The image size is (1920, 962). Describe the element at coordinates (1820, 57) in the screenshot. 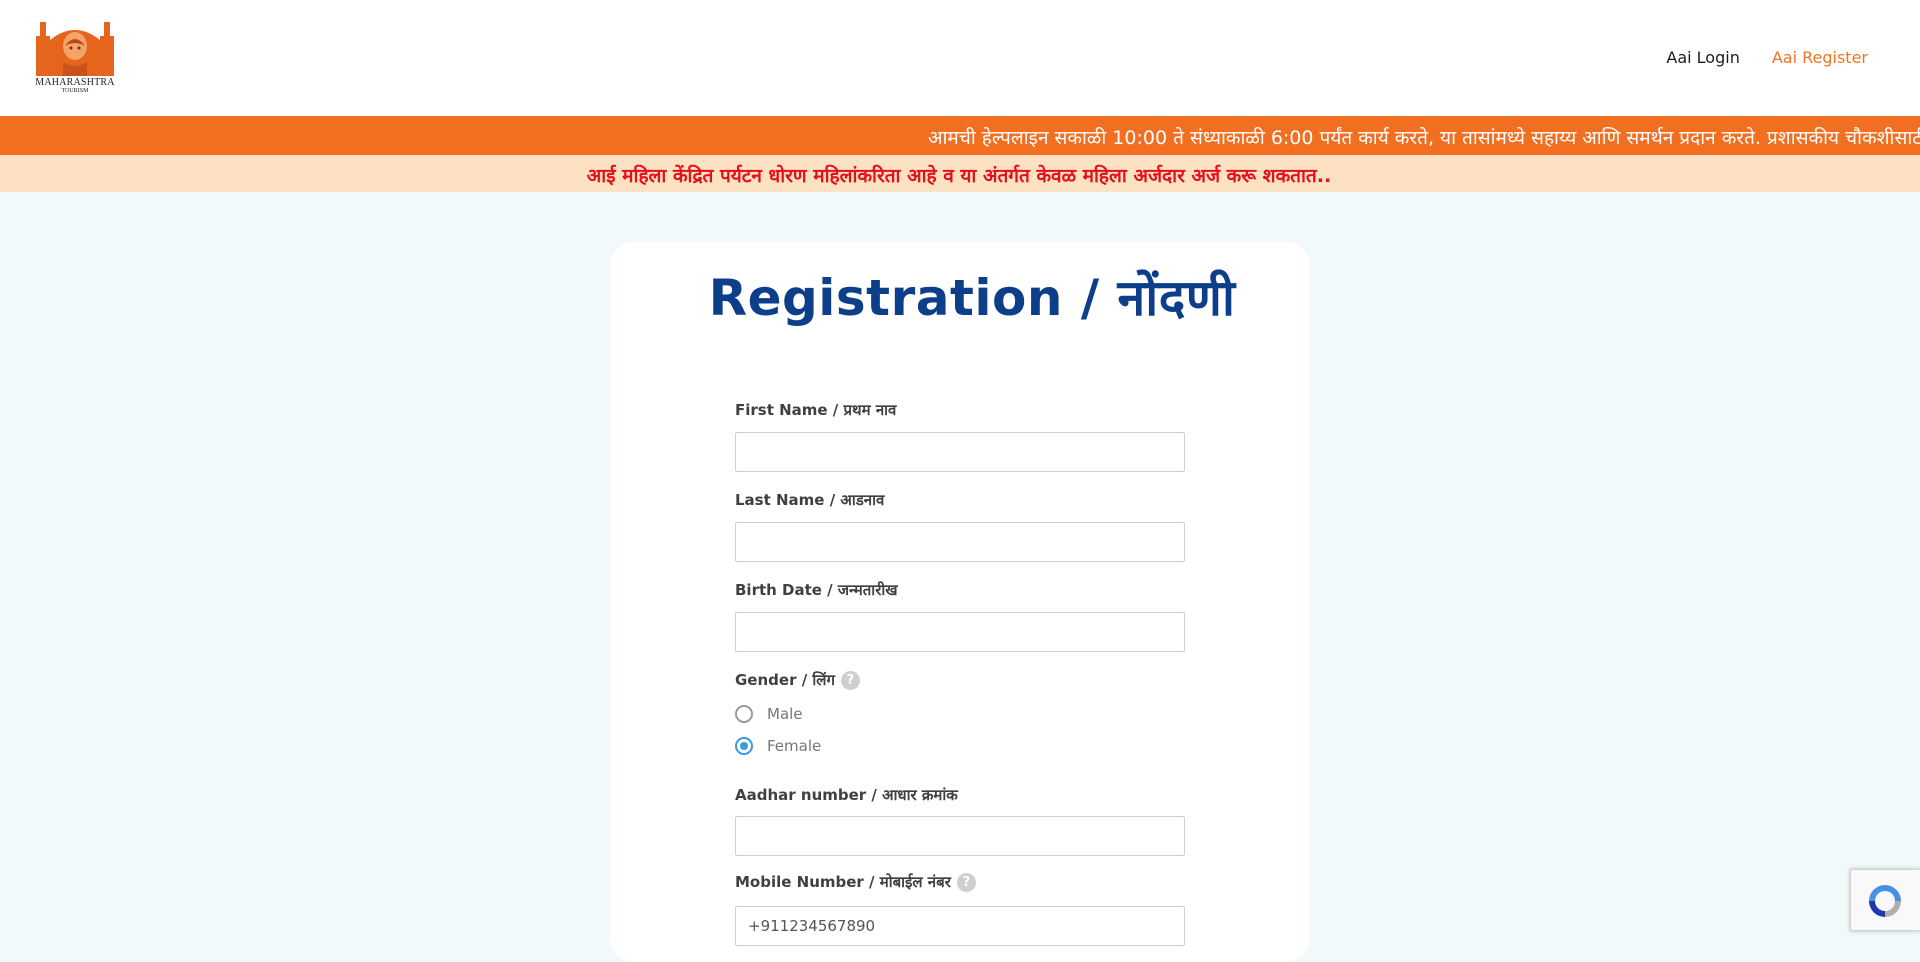

I see `aai-register-link: Aai Register` at that location.